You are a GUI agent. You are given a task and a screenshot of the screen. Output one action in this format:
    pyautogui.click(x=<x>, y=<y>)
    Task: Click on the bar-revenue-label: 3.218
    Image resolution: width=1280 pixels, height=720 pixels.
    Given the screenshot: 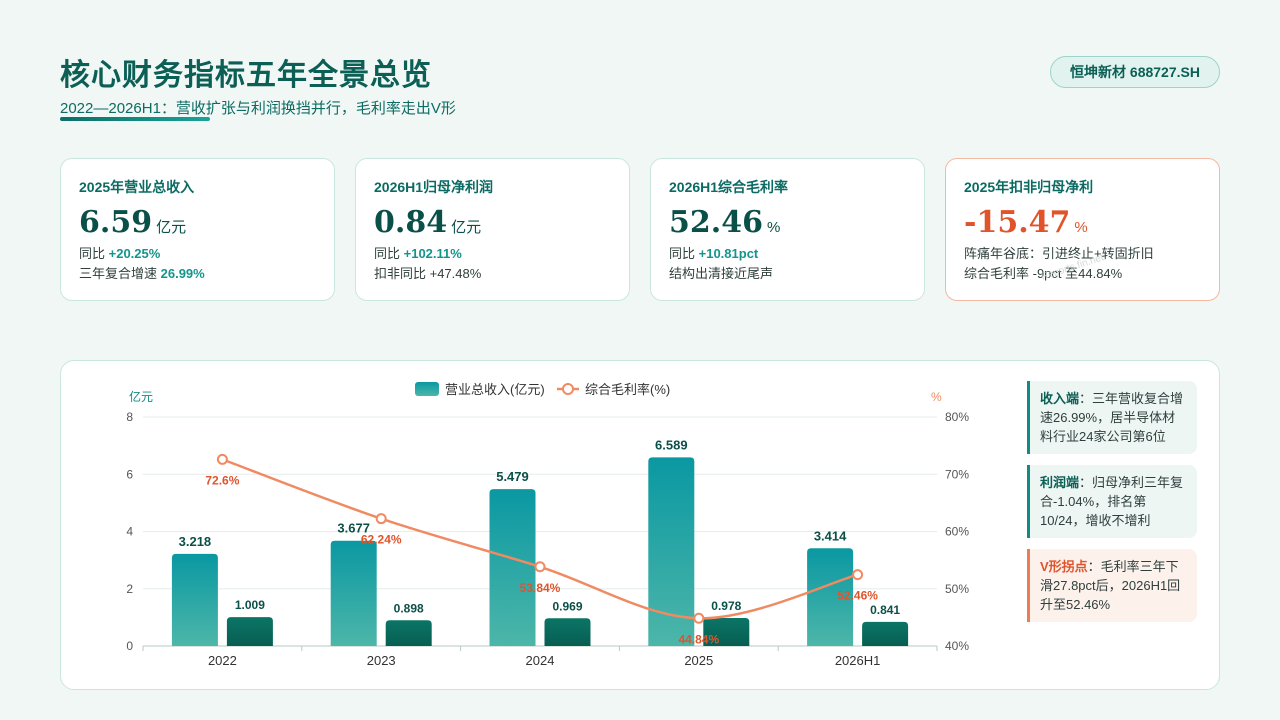 What is the action you would take?
    pyautogui.click(x=195, y=541)
    